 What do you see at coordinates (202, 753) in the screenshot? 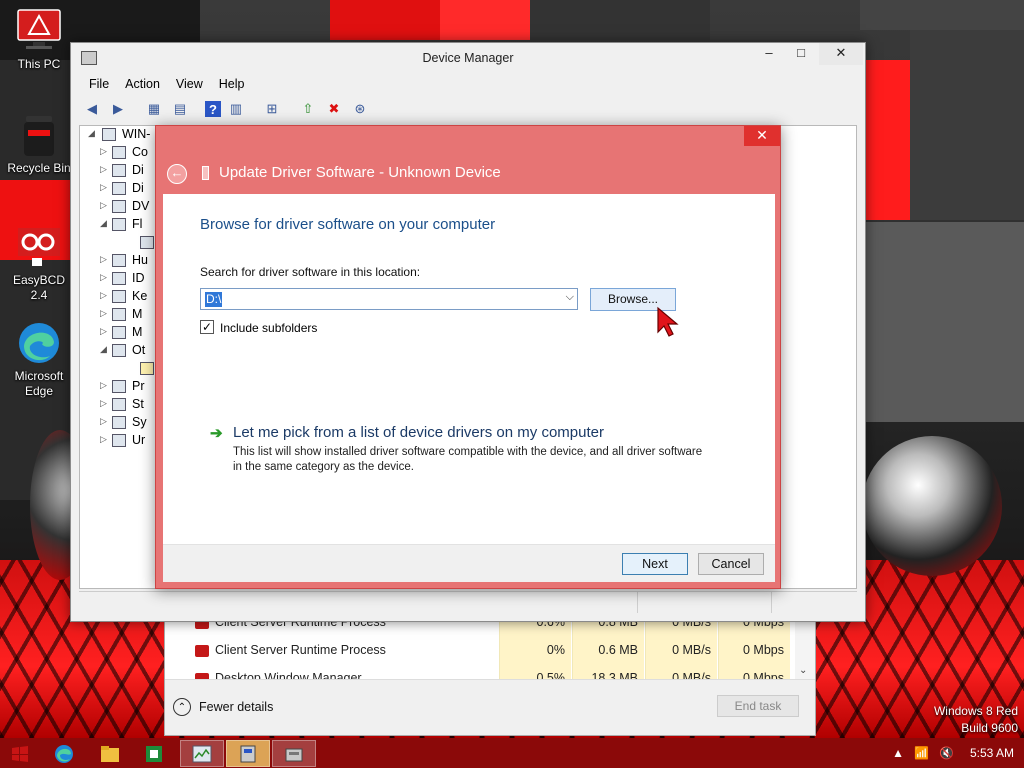
I see `taskbar-task-manager` at bounding box center [202, 753].